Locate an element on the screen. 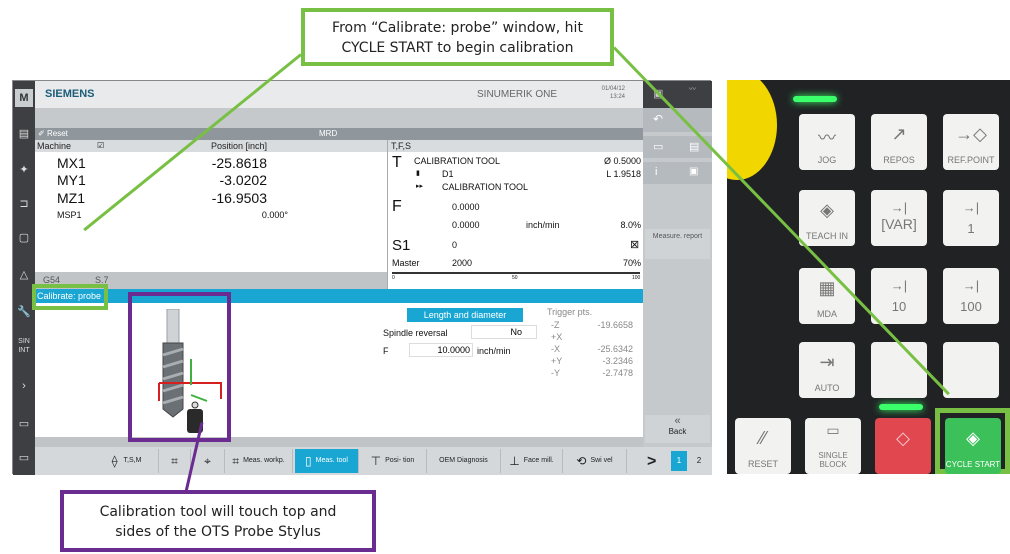 The image size is (1010, 554). softkey-swivel: ⟲ Swi vel is located at coordinates (595, 461).